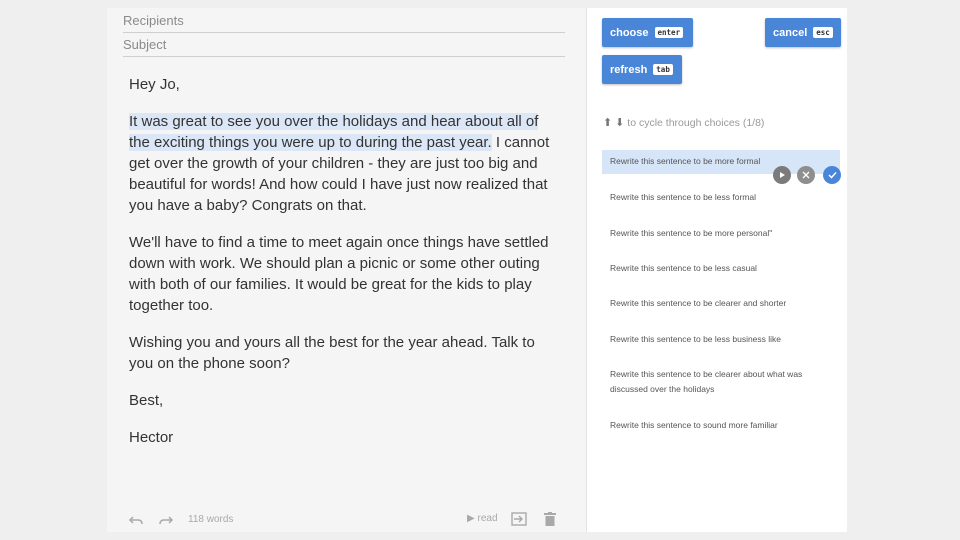 This screenshot has width=960, height=540. I want to click on cycle-hint-text: to cycle through choices (1/8), so click(696, 123).